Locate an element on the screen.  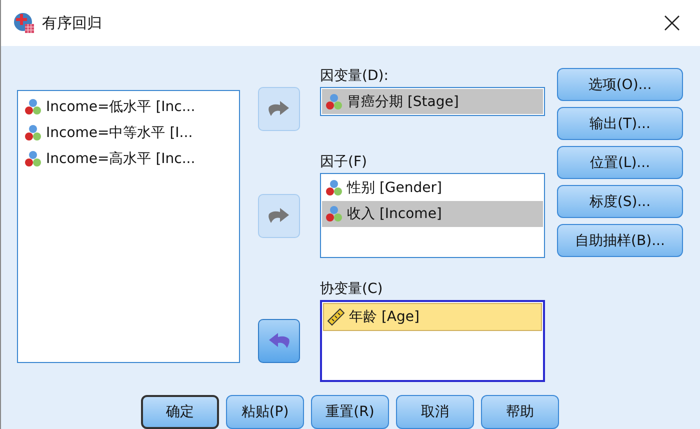
field-label: 协变量(C) is located at coordinates (352, 289).